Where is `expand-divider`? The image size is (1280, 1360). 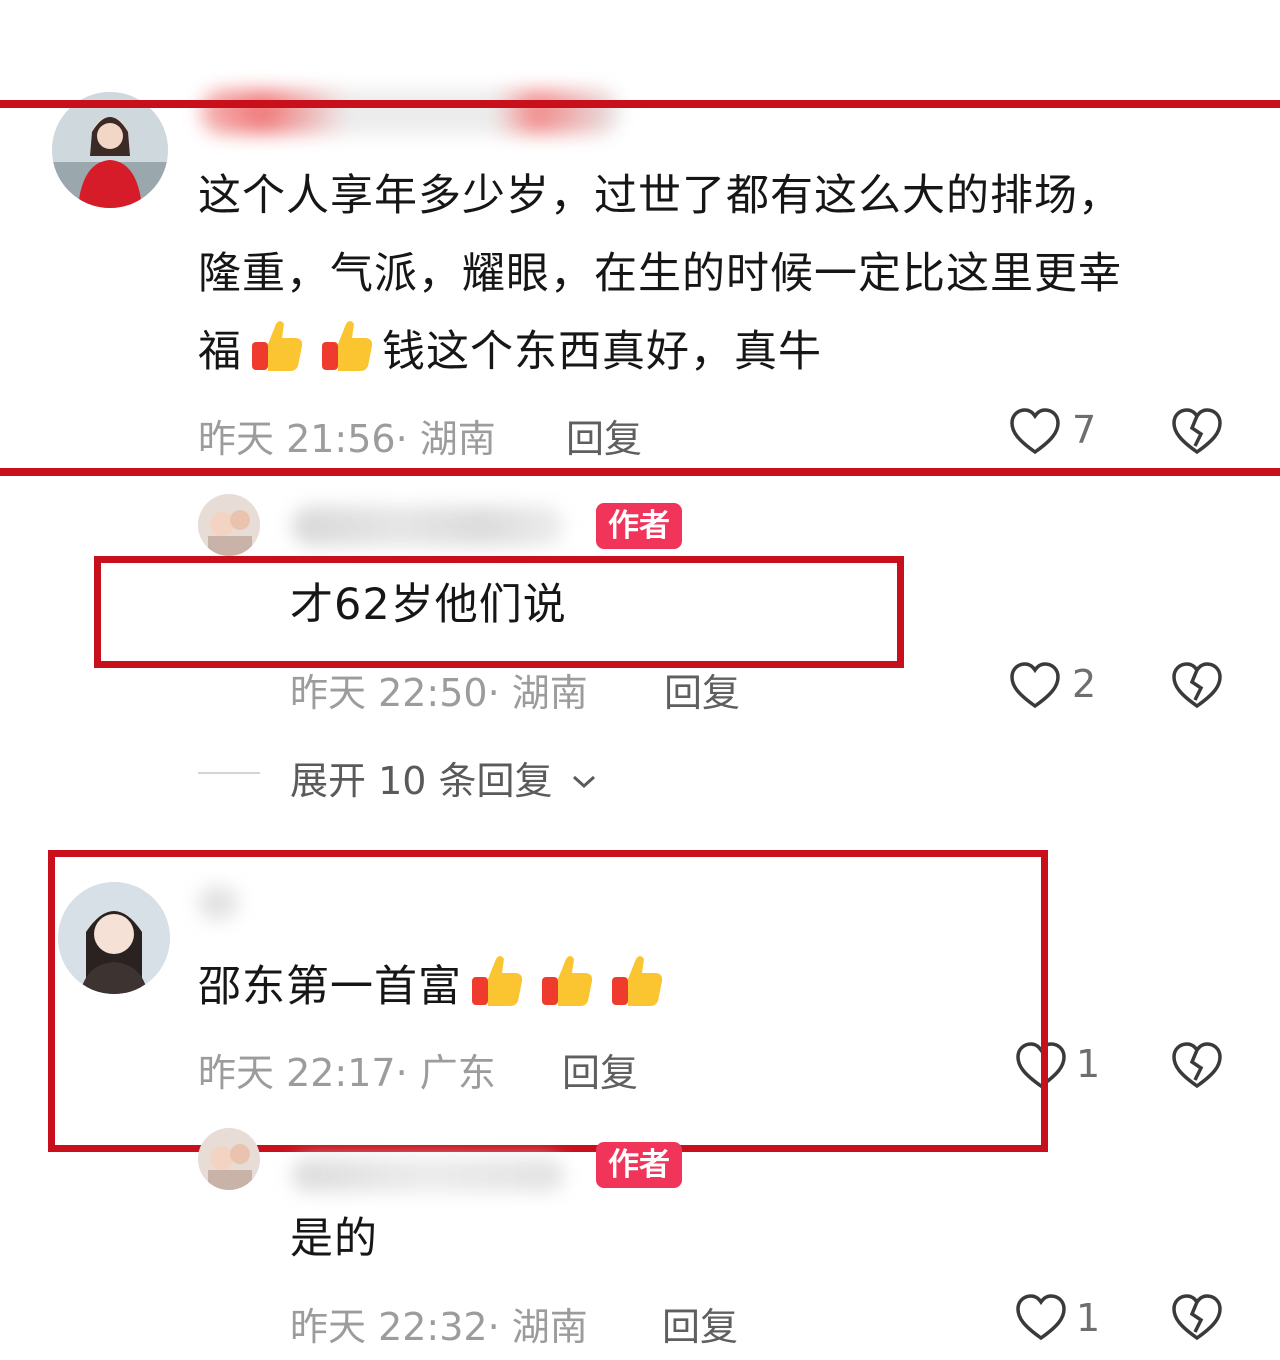 expand-divider is located at coordinates (229, 773).